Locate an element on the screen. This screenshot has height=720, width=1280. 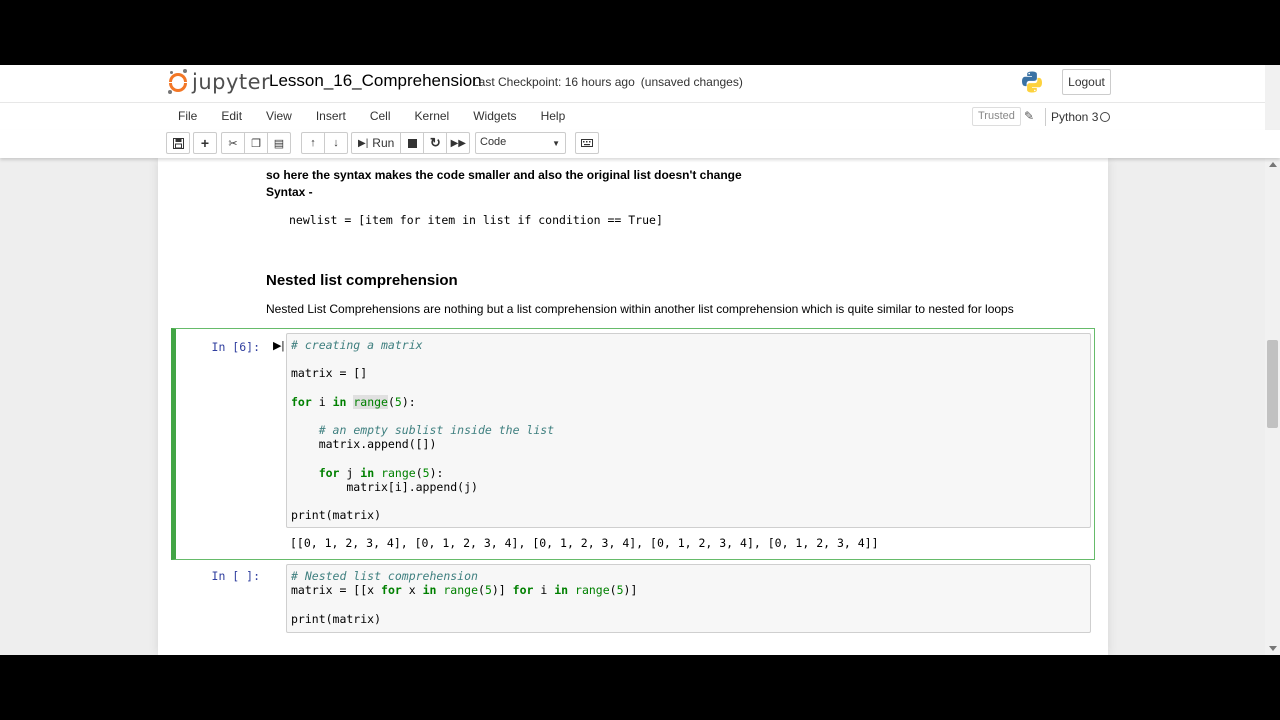
arrow-down-icon: ↓ is located at coordinates (336, 143).